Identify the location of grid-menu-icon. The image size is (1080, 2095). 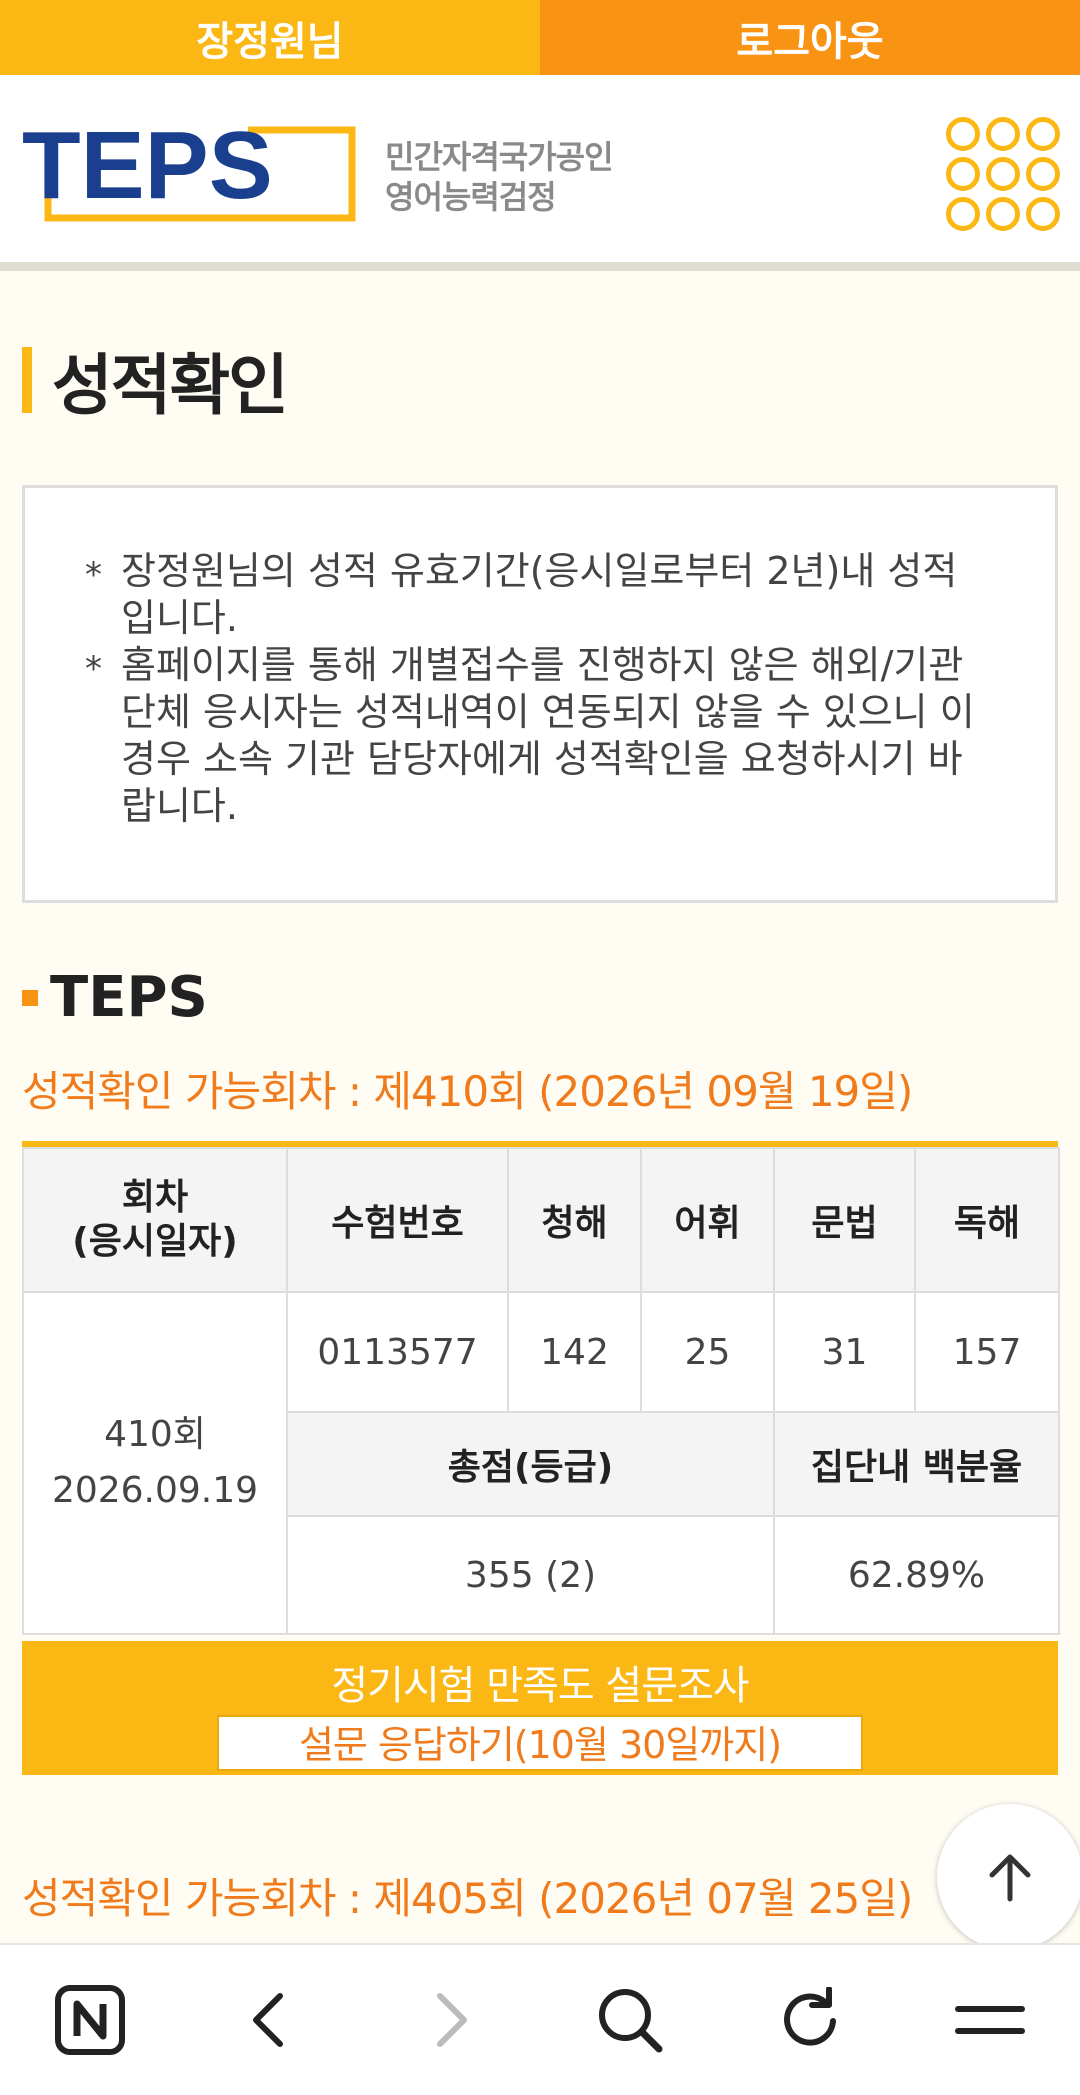
(1003, 174).